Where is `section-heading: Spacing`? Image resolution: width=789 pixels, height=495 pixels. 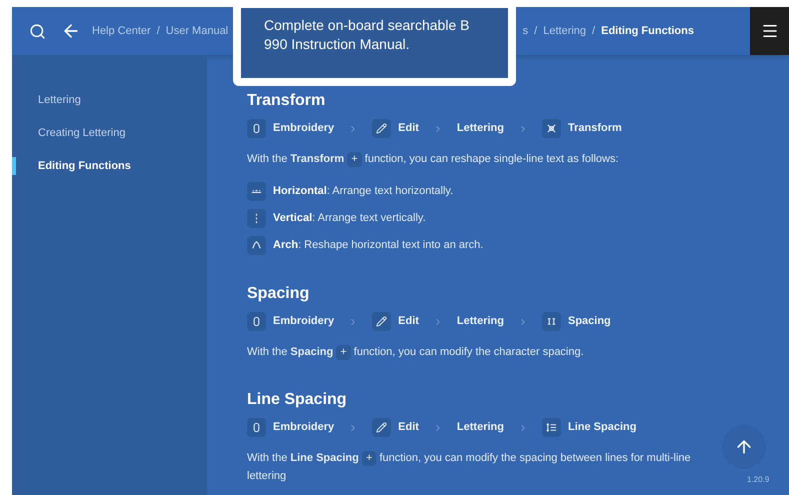 section-heading: Spacing is located at coordinates (278, 294).